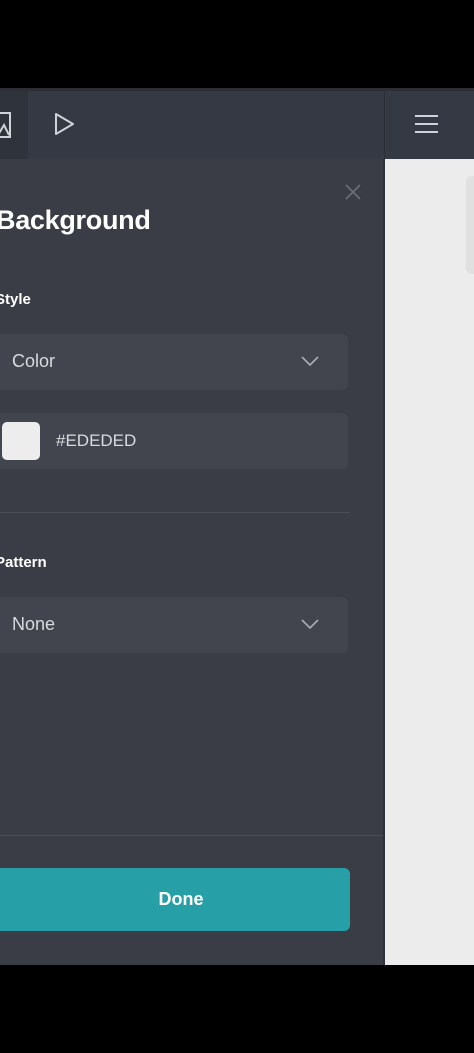 The width and height of the screenshot is (474, 1053). What do you see at coordinates (353, 192) in the screenshot?
I see `close-icon` at bounding box center [353, 192].